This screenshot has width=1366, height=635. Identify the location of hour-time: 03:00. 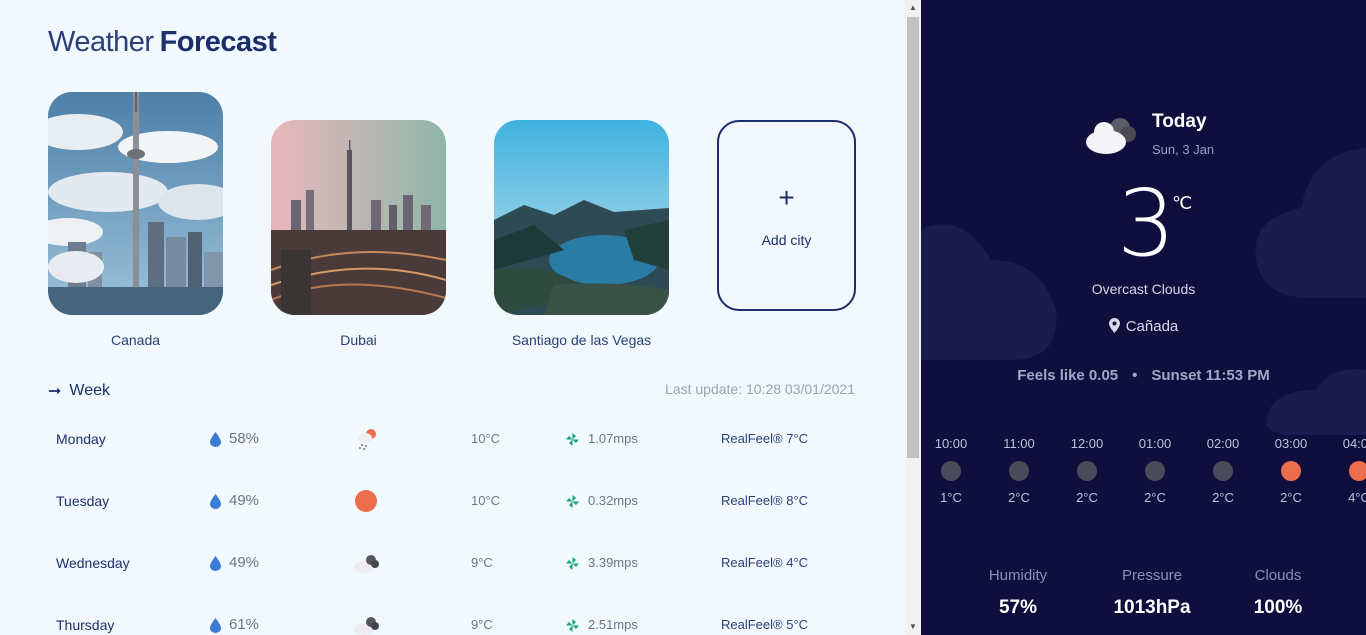
(1291, 443).